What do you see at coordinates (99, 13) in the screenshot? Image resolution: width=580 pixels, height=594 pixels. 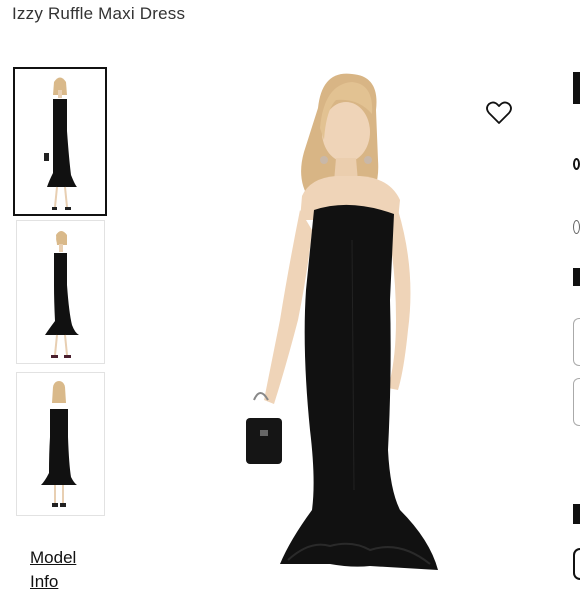 I see `product-title: Izzy Ruffle Maxi Dress` at bounding box center [99, 13].